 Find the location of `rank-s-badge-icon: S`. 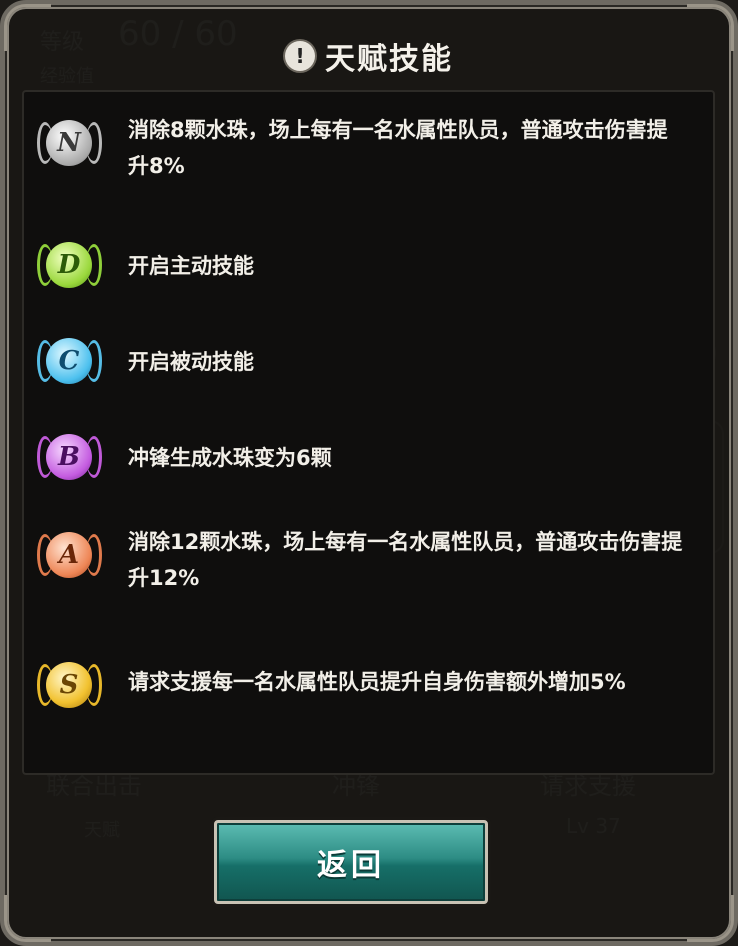

rank-s-badge-icon: S is located at coordinates (69, 687).